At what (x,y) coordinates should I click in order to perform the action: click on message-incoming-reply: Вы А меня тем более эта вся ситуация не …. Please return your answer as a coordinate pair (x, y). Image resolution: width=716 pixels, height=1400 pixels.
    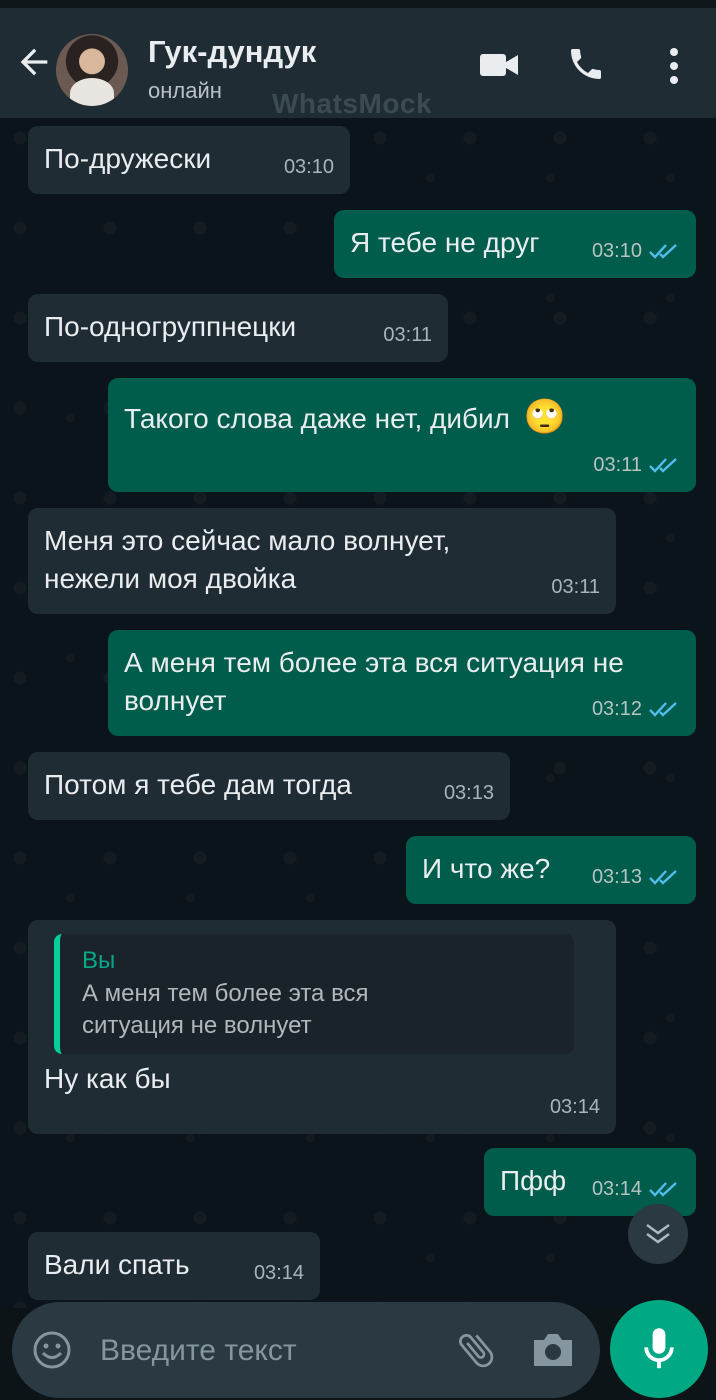
    Looking at the image, I should click on (322, 1027).